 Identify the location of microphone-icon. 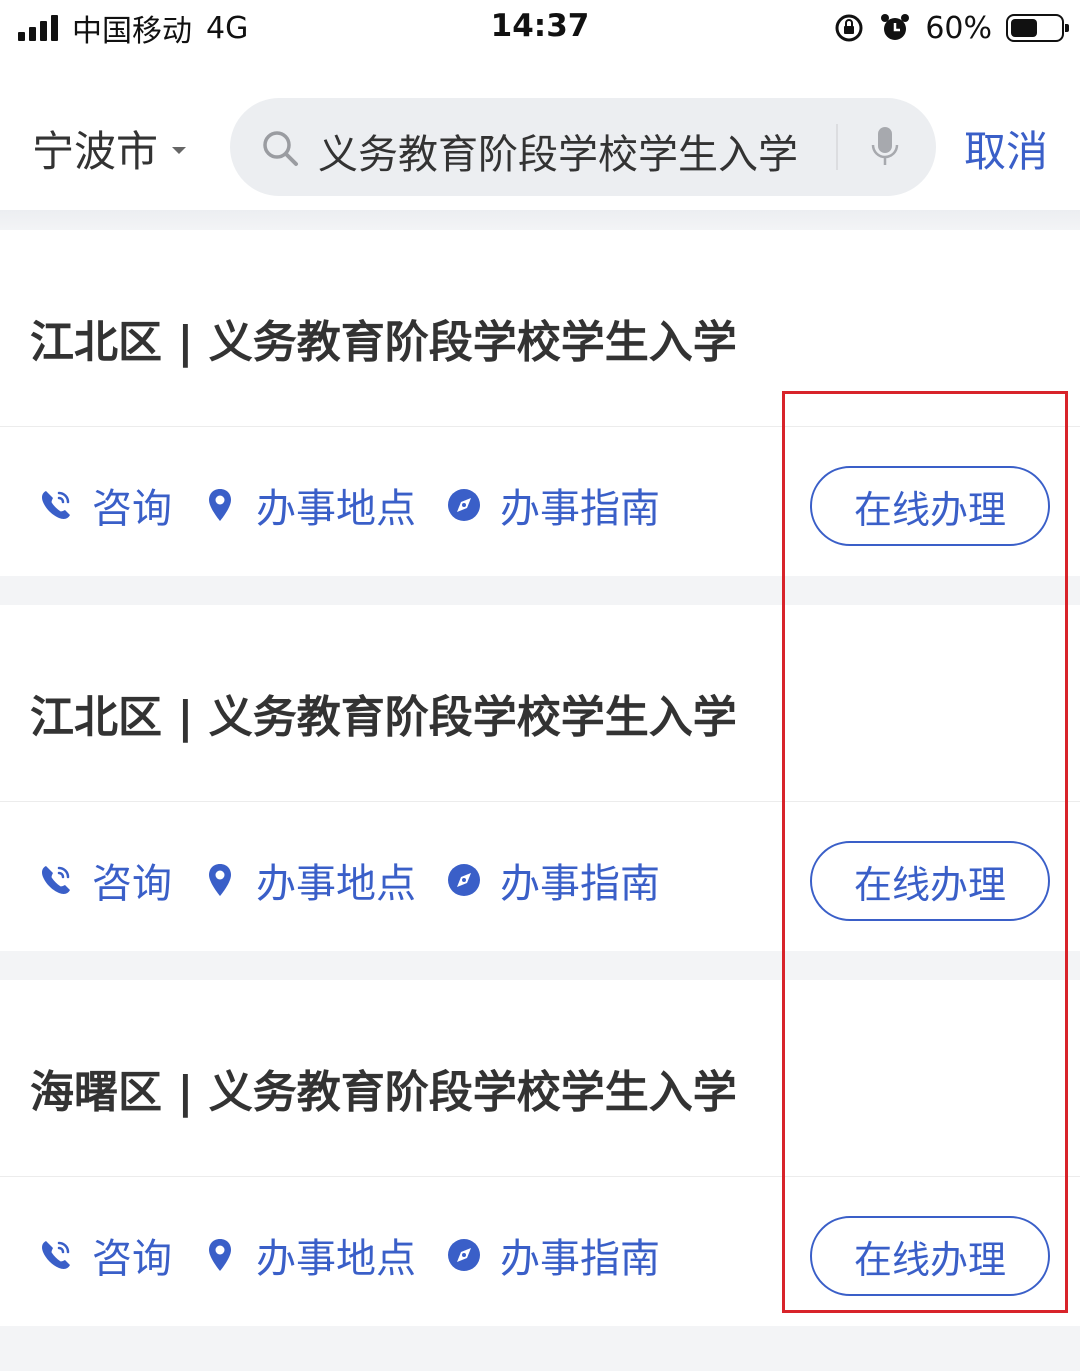
(885, 147).